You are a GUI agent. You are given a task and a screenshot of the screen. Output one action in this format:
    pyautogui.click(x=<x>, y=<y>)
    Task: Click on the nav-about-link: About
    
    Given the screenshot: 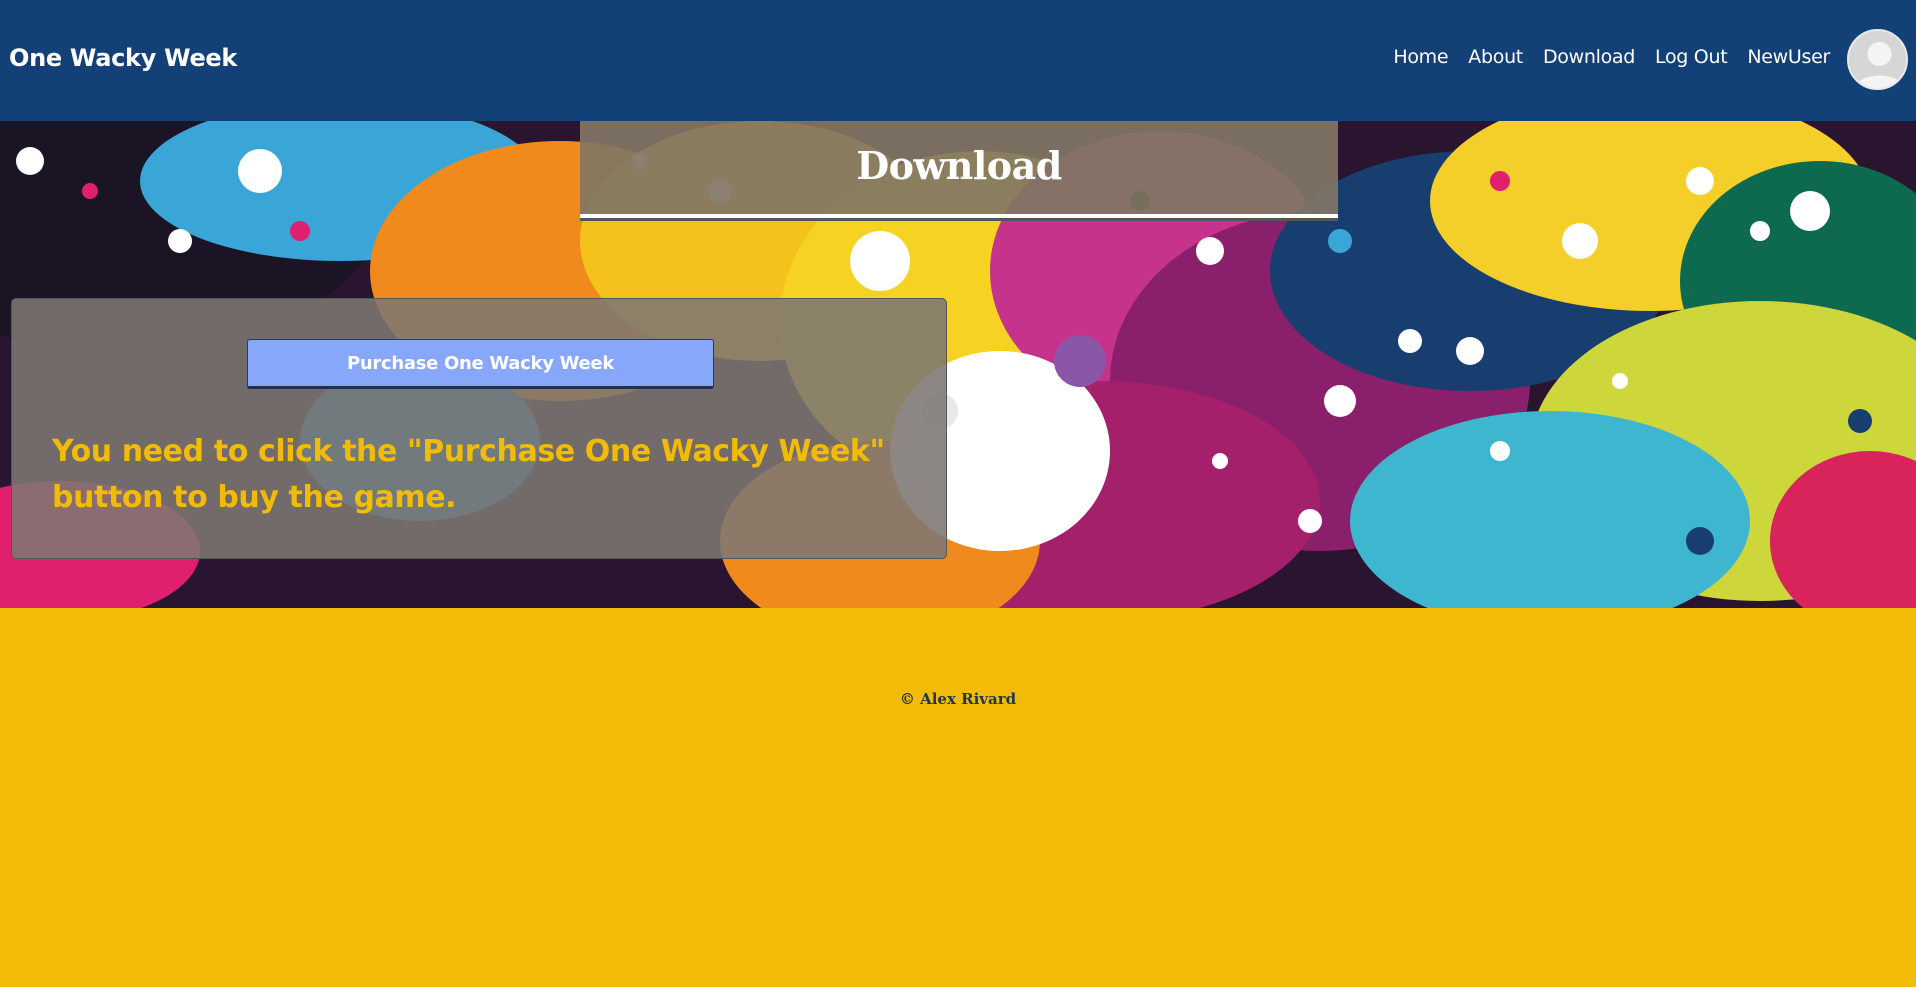 What is the action you would take?
    pyautogui.click(x=1495, y=57)
    